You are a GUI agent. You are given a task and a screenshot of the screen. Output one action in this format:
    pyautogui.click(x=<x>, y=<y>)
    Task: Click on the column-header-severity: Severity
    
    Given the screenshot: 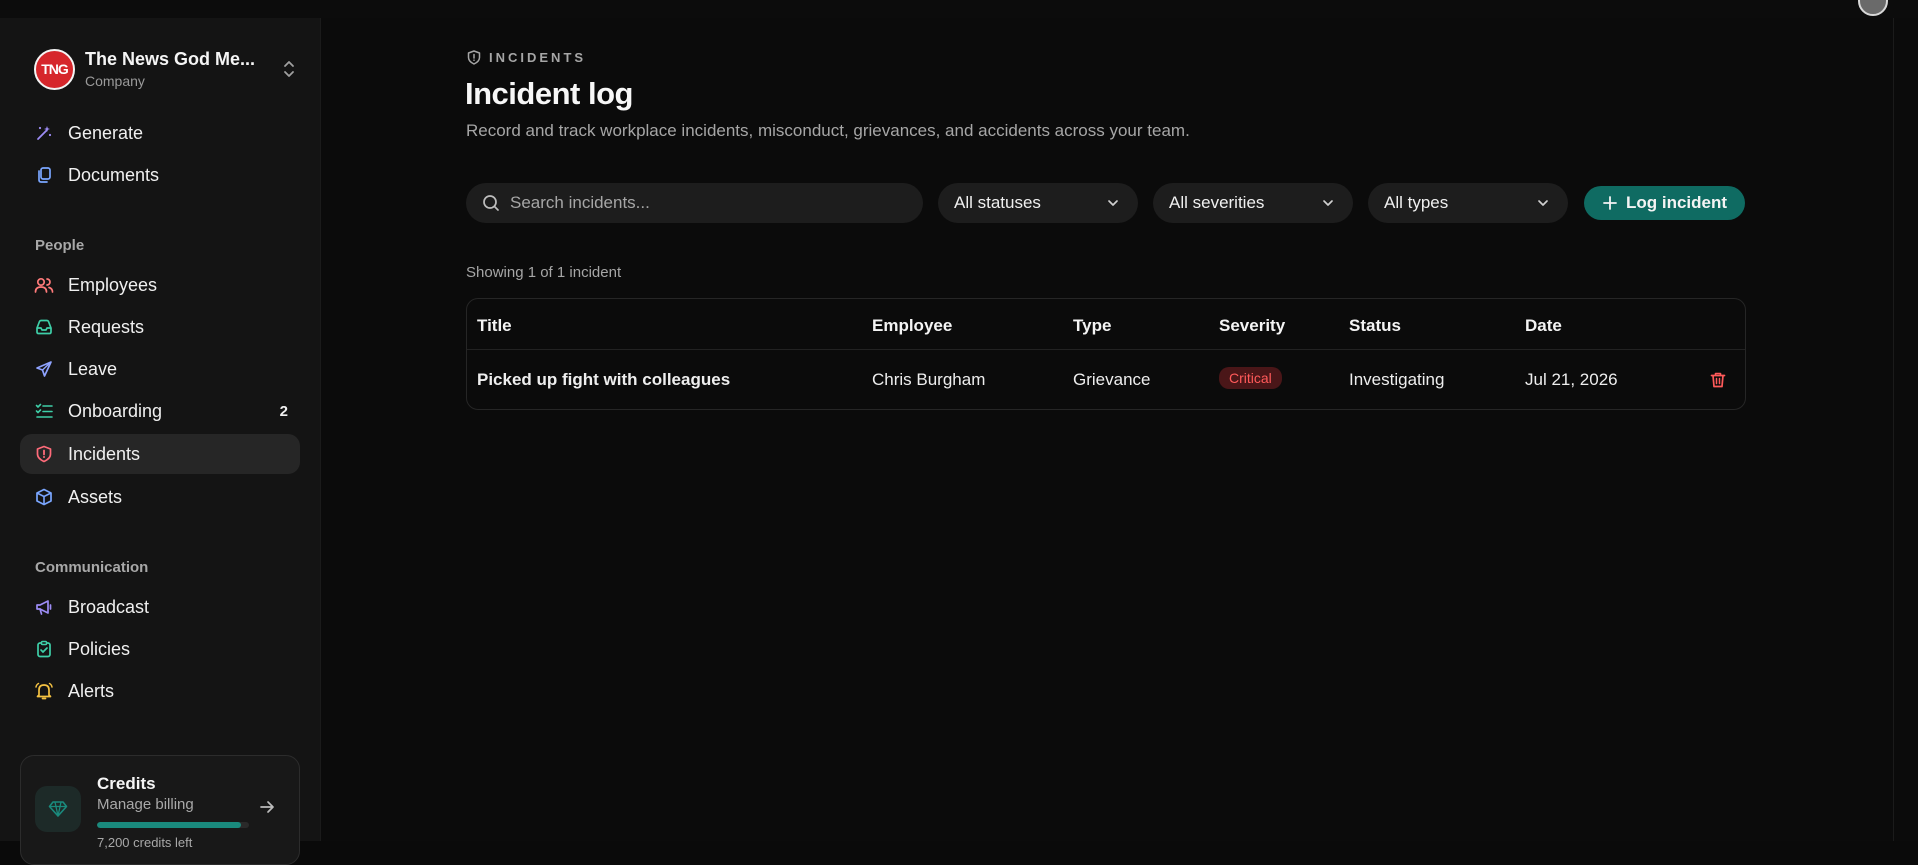 What is the action you would take?
    pyautogui.click(x=1252, y=326)
    